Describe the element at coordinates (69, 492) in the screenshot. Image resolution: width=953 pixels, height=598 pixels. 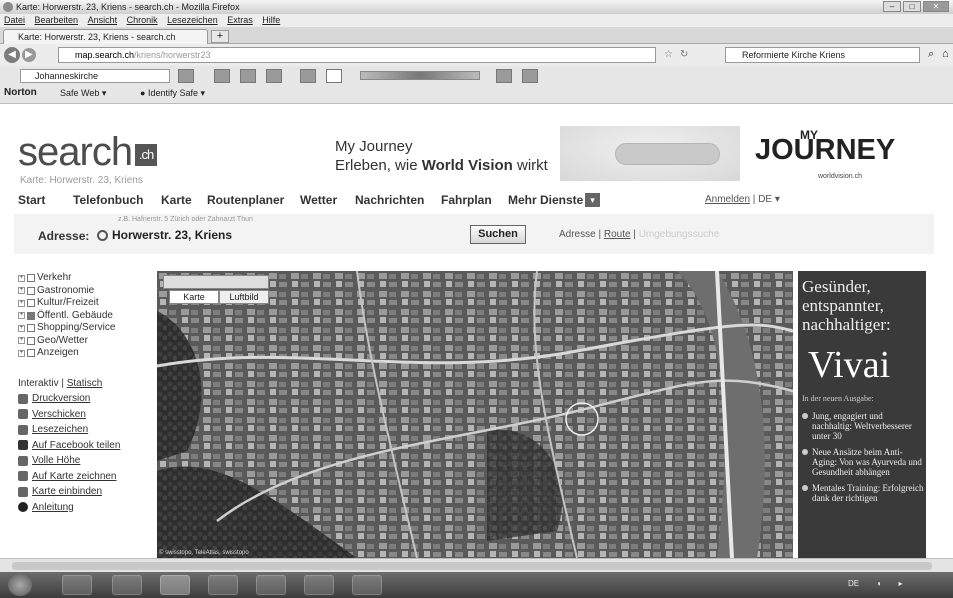
I see `tool-embed: Karte einbinden` at that location.